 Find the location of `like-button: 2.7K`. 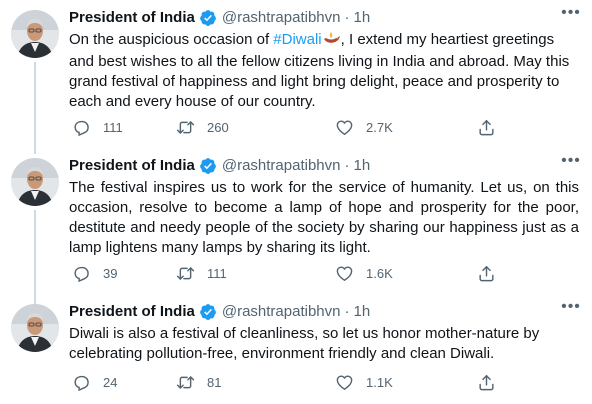

like-button: 2.7K is located at coordinates (364, 127).